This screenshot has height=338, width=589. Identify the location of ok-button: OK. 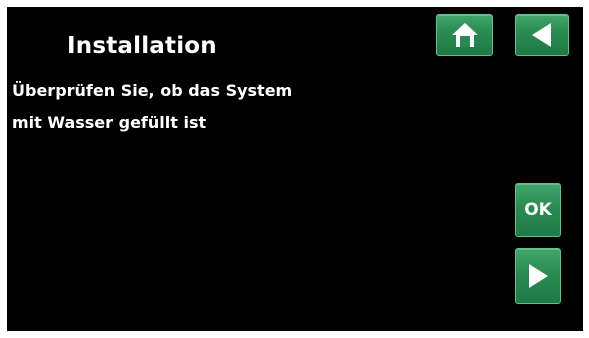
(538, 210).